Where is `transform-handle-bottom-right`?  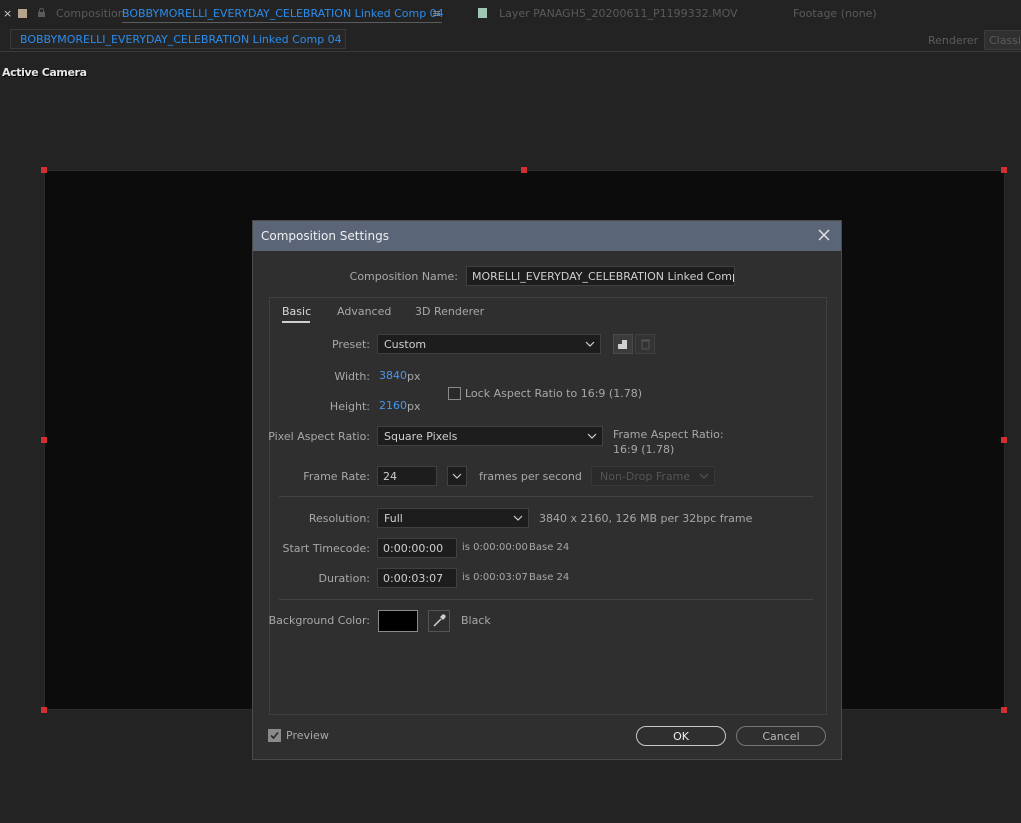 transform-handle-bottom-right is located at coordinates (1004, 710).